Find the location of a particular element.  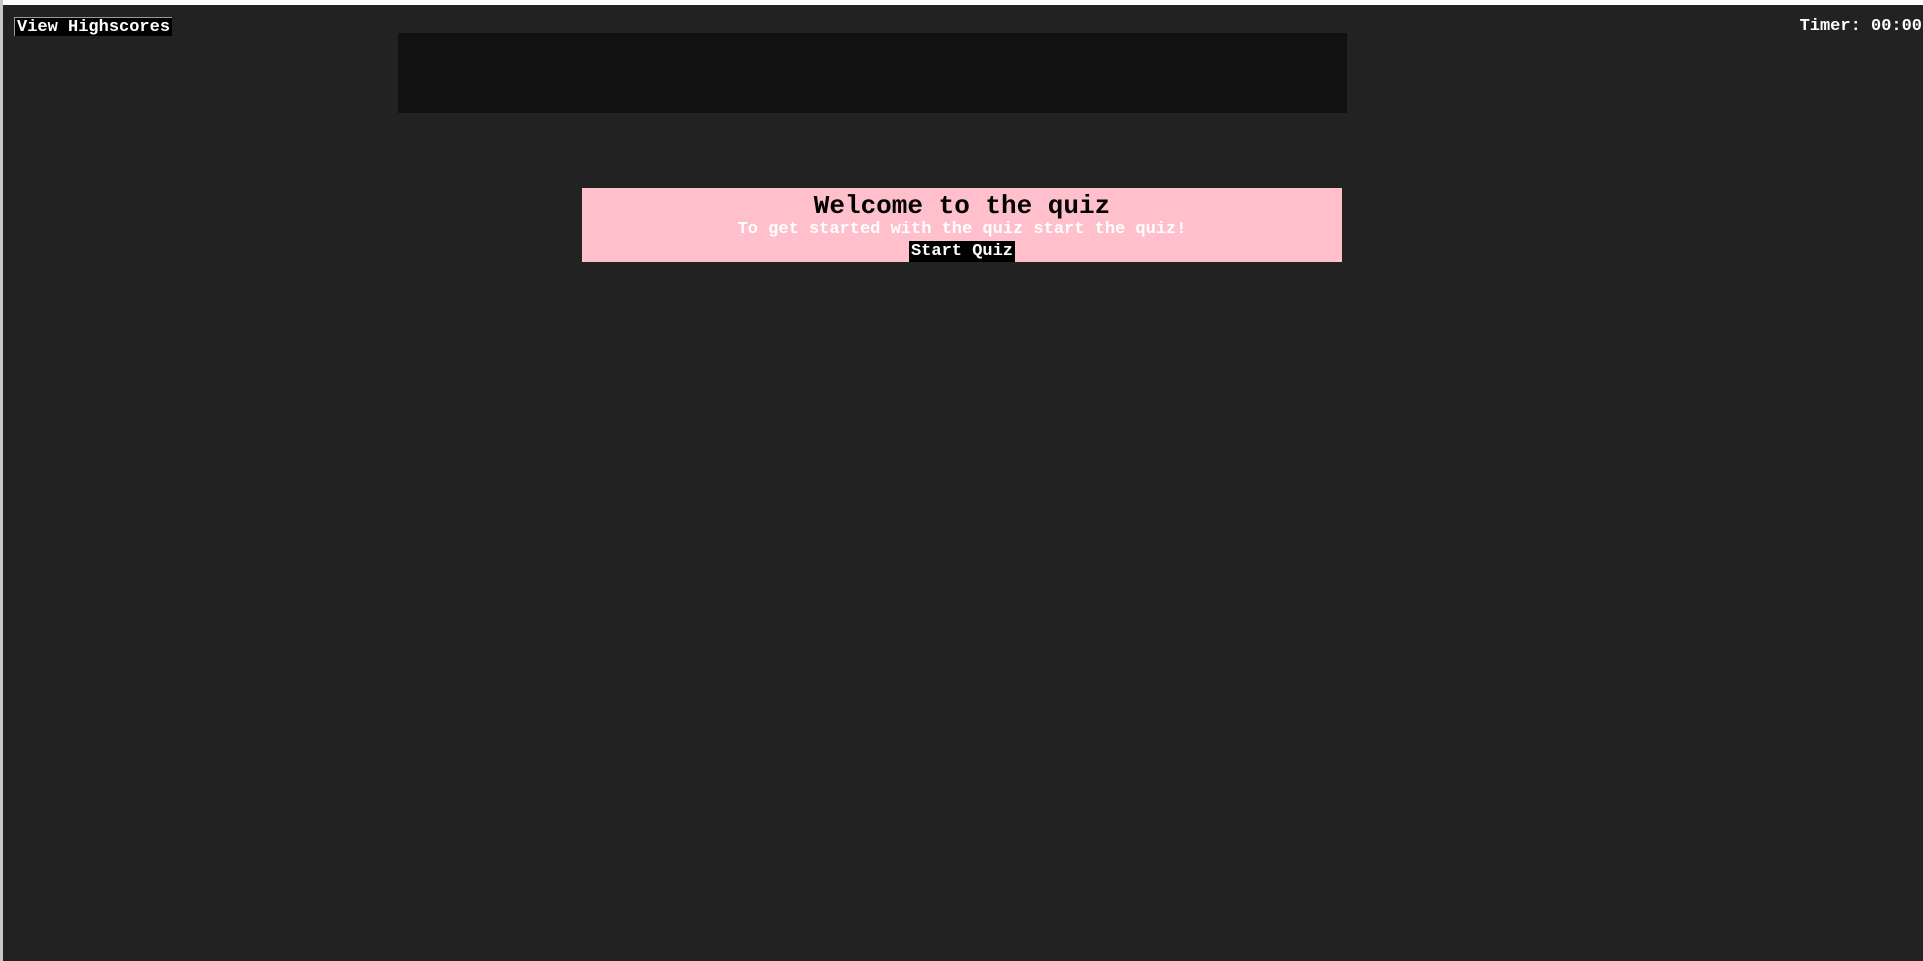

welcome-title: Welcome to the quiz is located at coordinates (962, 206).